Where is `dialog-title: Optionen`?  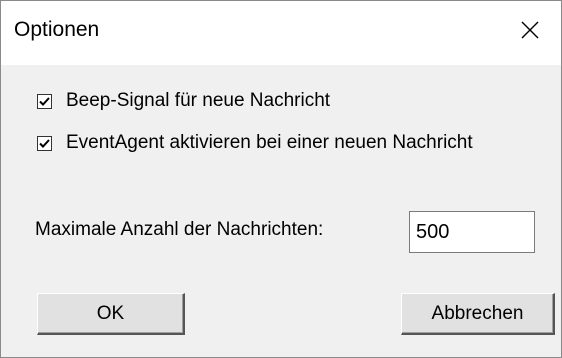 dialog-title: Optionen is located at coordinates (57, 29).